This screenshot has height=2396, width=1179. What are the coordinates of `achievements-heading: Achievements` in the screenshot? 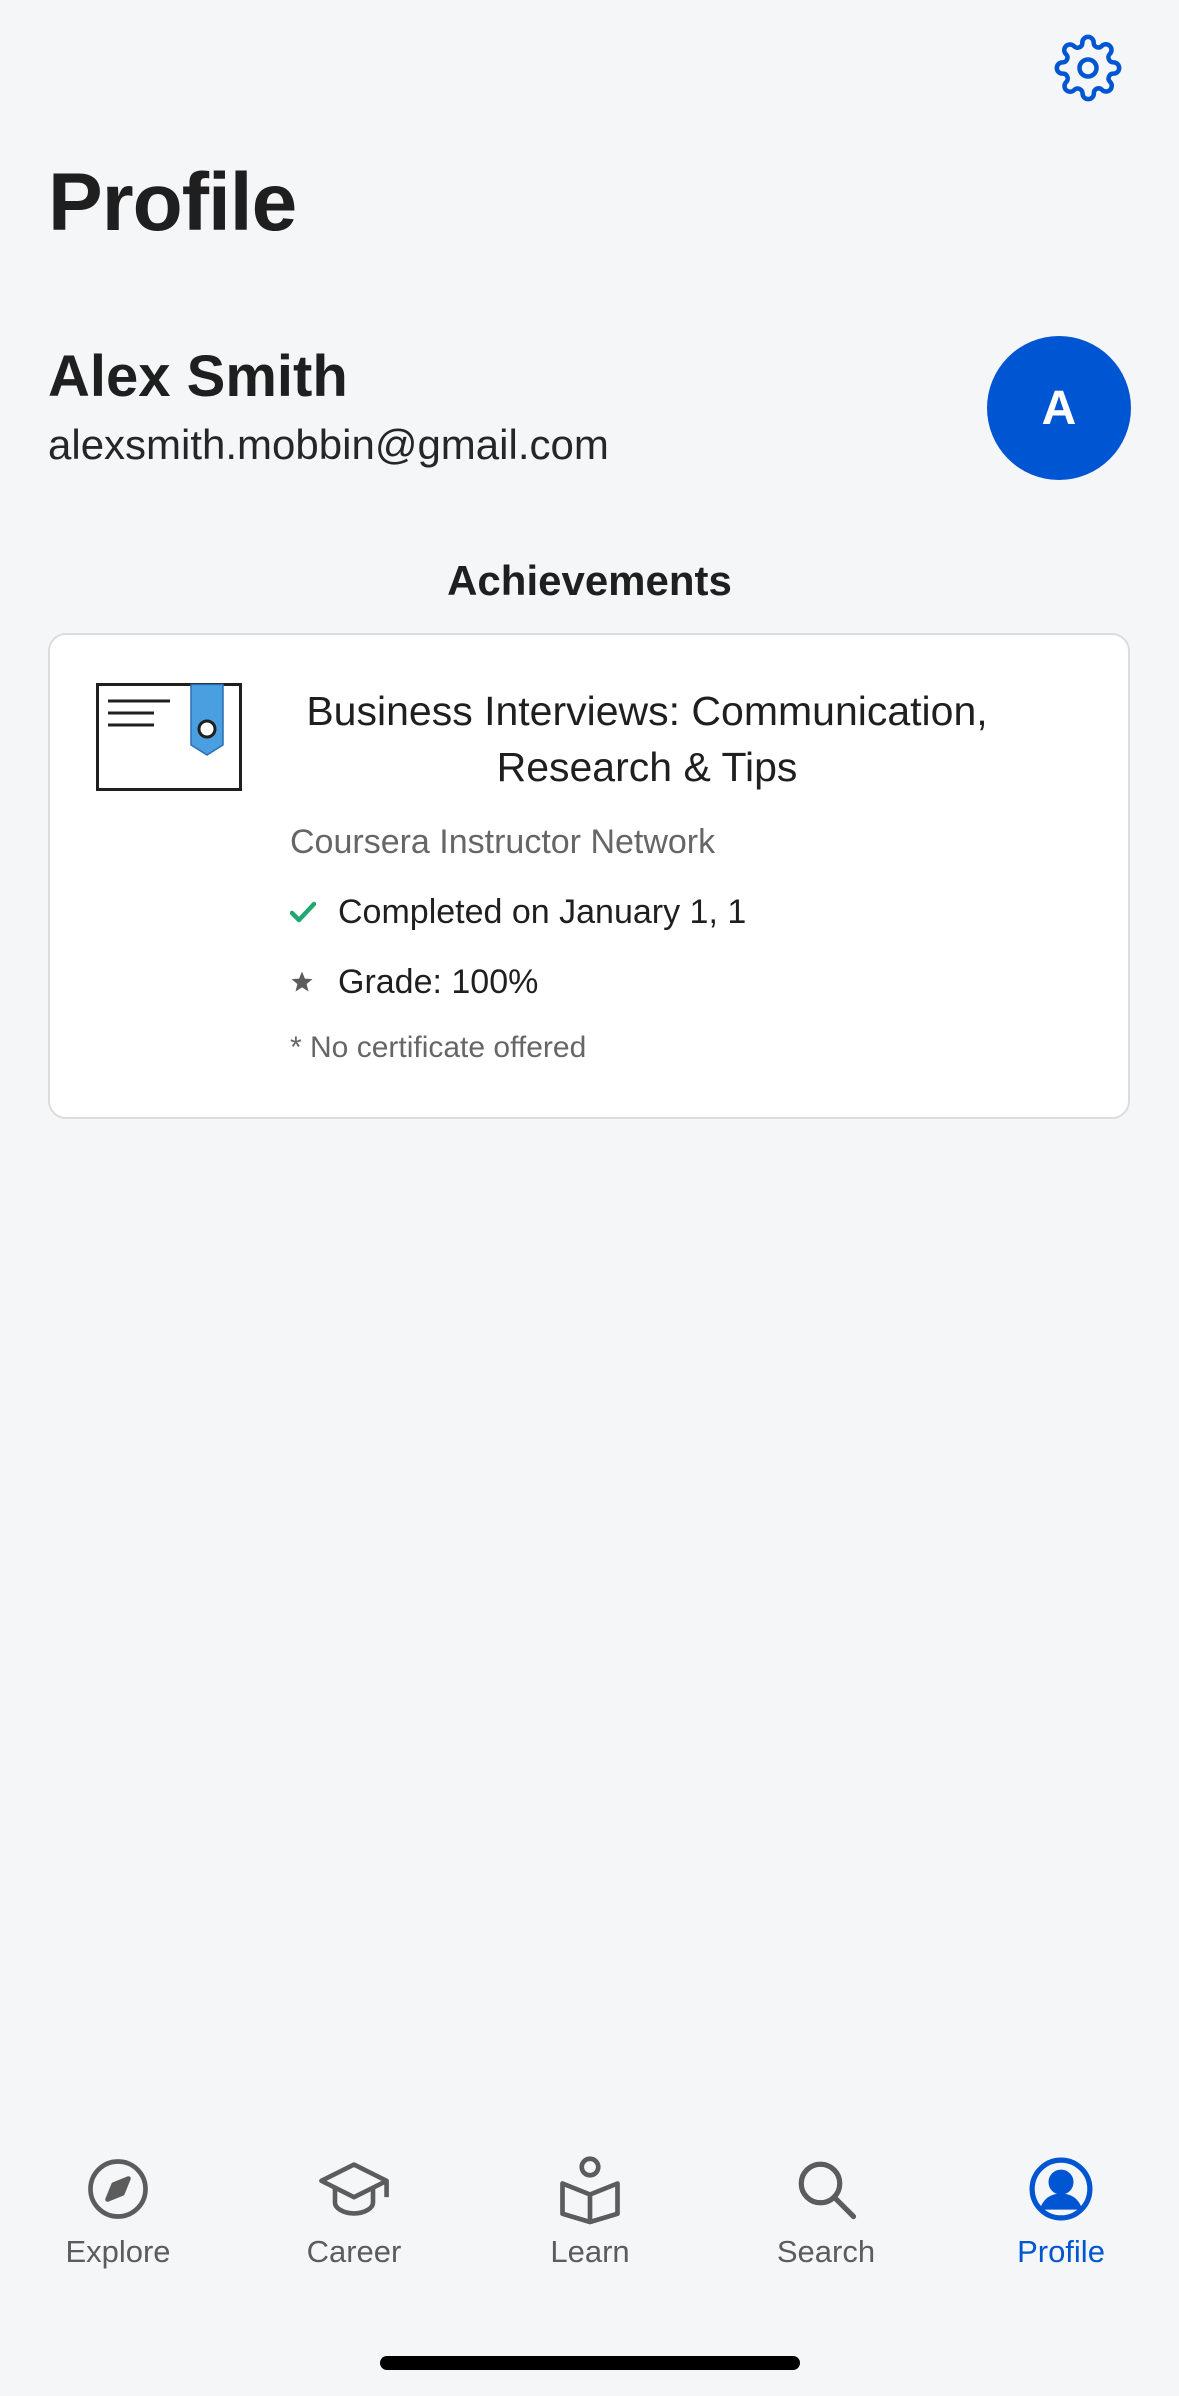 It's located at (589, 580).